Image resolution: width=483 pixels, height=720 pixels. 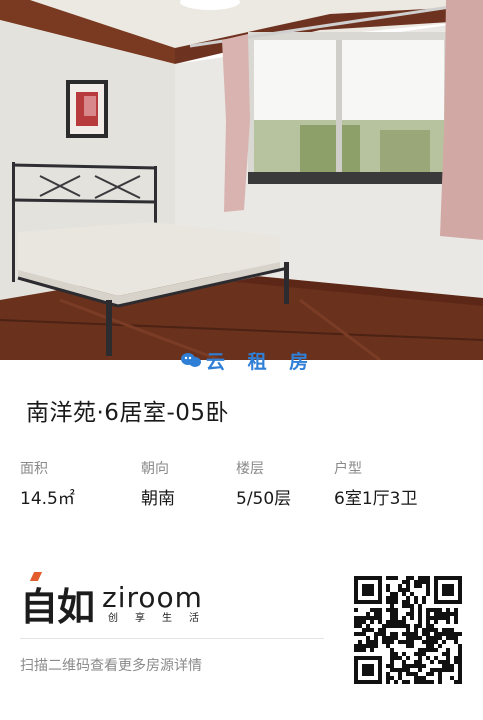 What do you see at coordinates (348, 469) in the screenshot?
I see `spec-layout-label: 户型` at bounding box center [348, 469].